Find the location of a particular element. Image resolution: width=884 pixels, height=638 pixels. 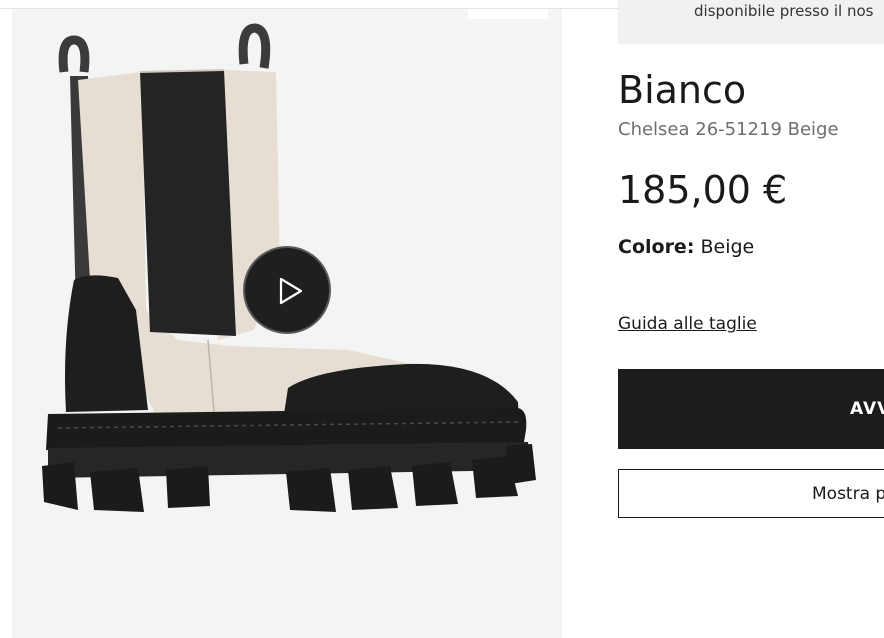

availability-notice: disponibile presso il nos is located at coordinates (751, 22).